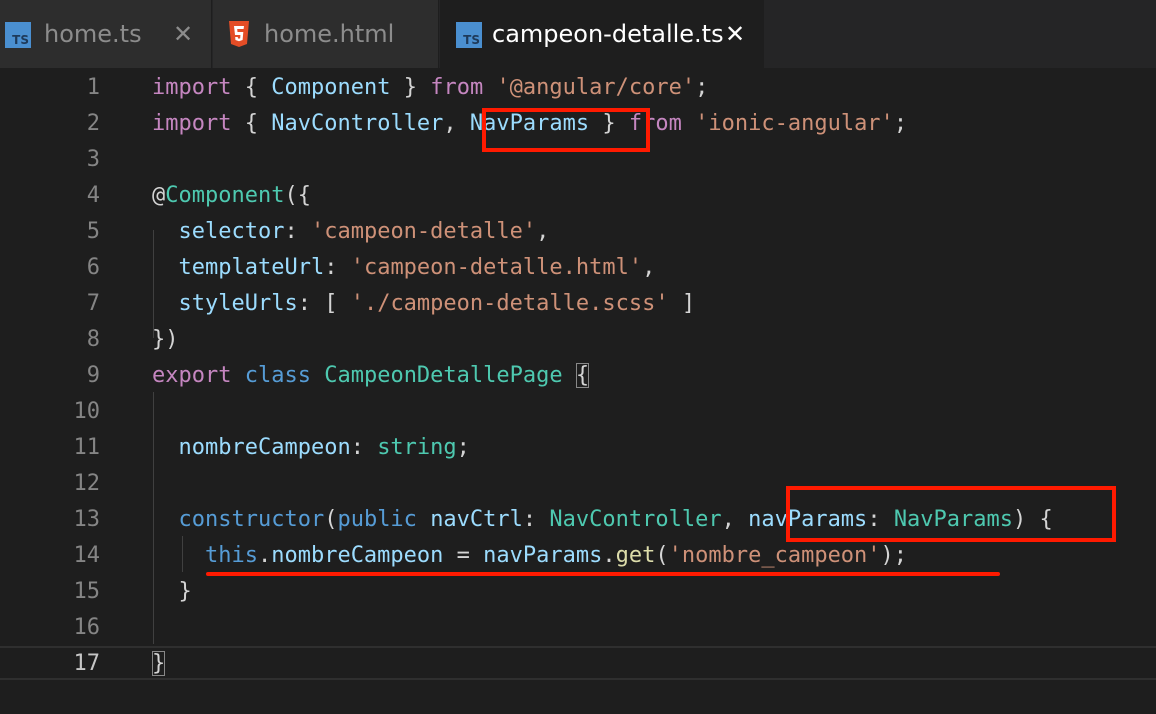 The height and width of the screenshot is (714, 1156). I want to click on line-number: 3, so click(93, 159).